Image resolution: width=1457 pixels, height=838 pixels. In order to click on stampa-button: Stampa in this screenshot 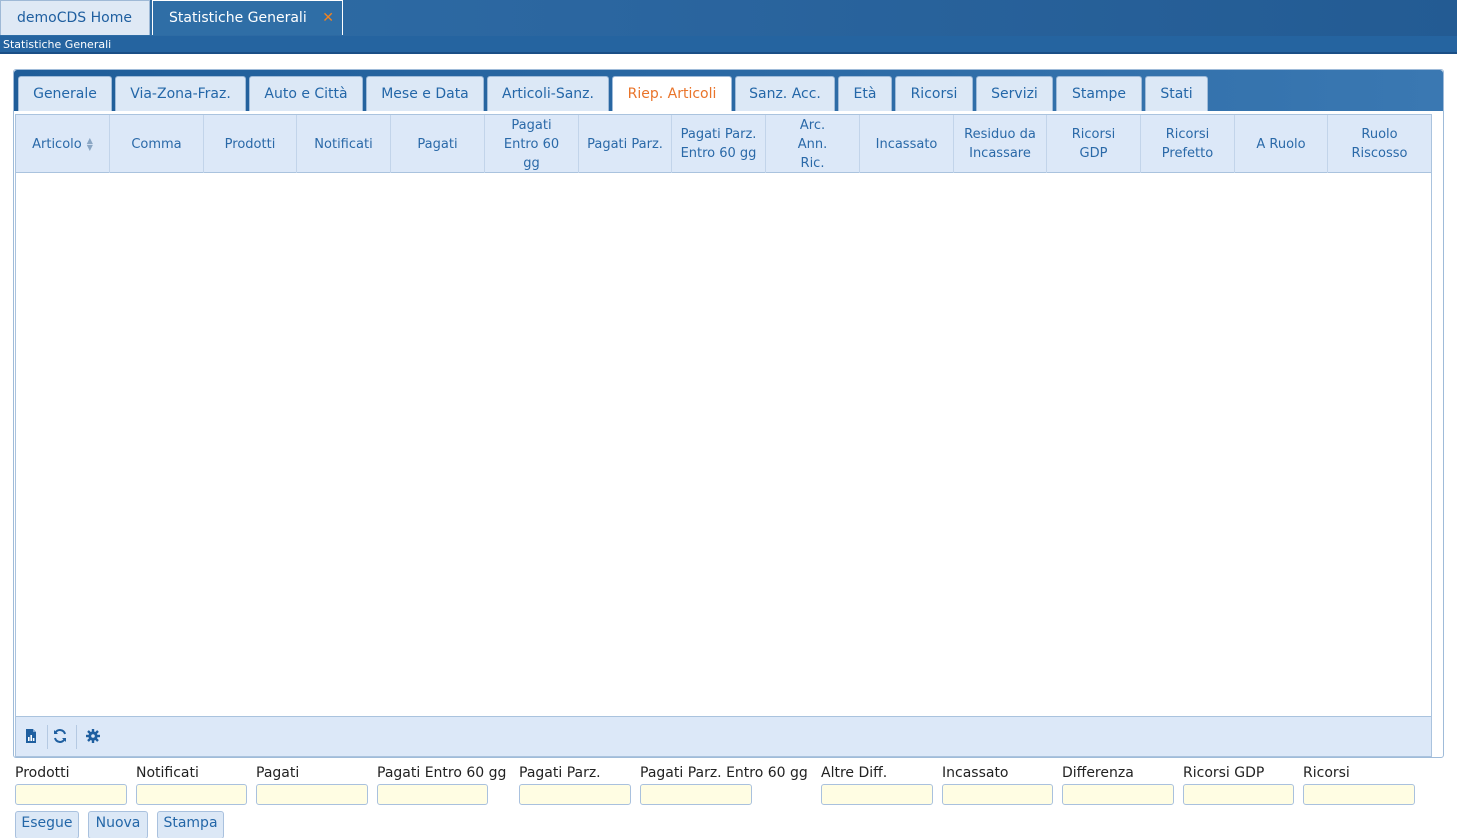, I will do `click(190, 824)`.